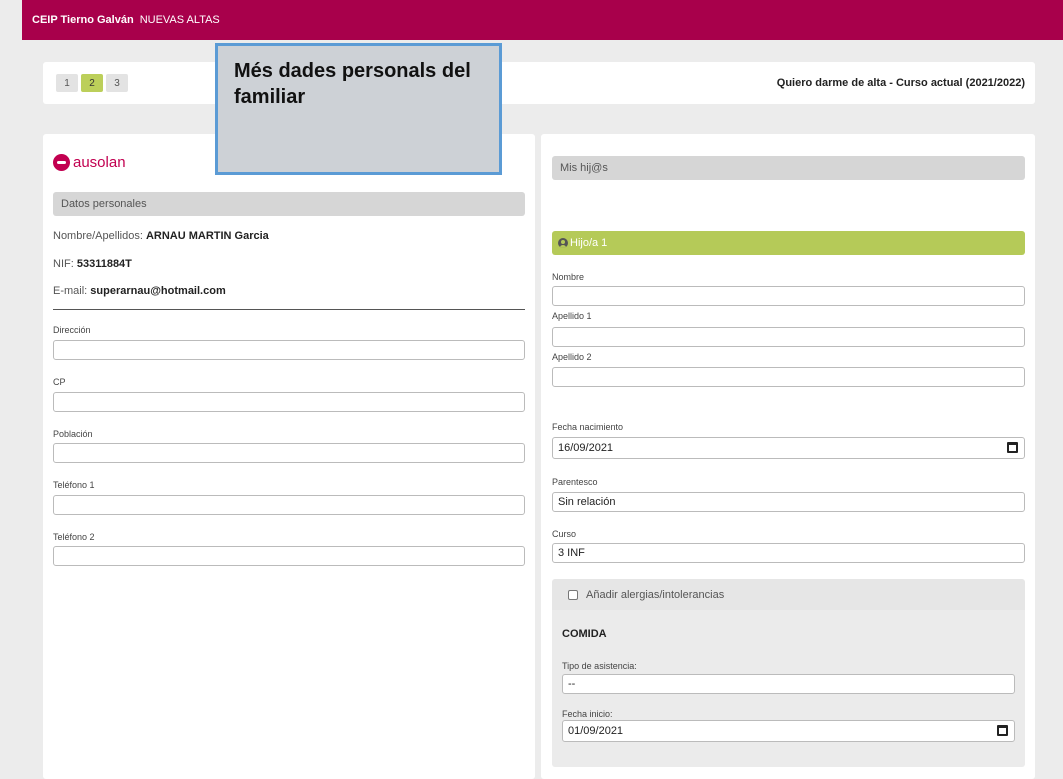 The height and width of the screenshot is (779, 1063). I want to click on comida-title: COMIDA, so click(584, 634).